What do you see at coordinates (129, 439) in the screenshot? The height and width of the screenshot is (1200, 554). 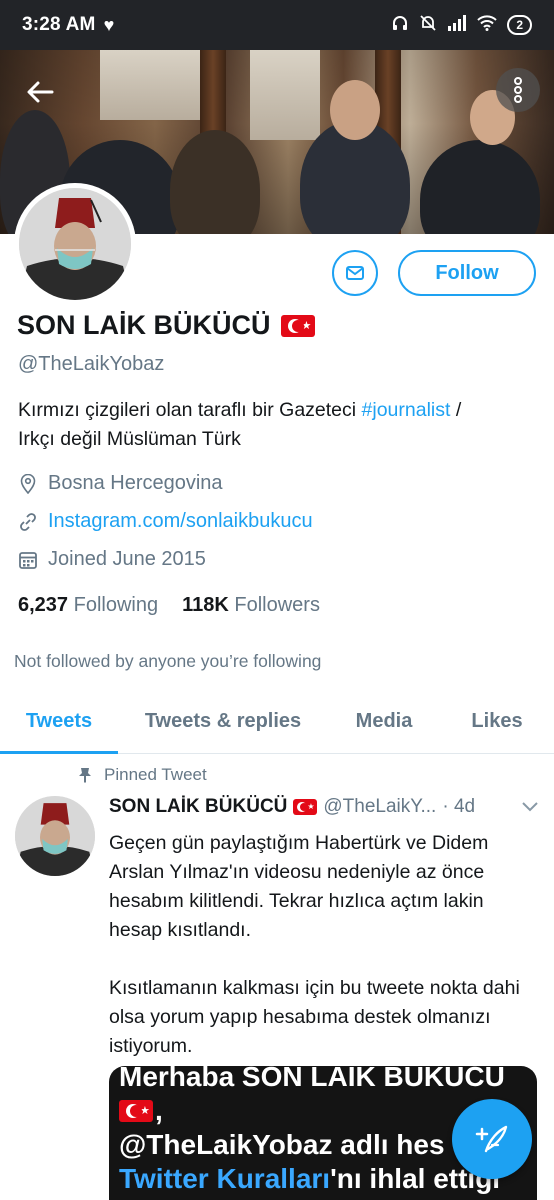 I see `bio-line-2: Irkçı değil Müslüman Türk` at bounding box center [129, 439].